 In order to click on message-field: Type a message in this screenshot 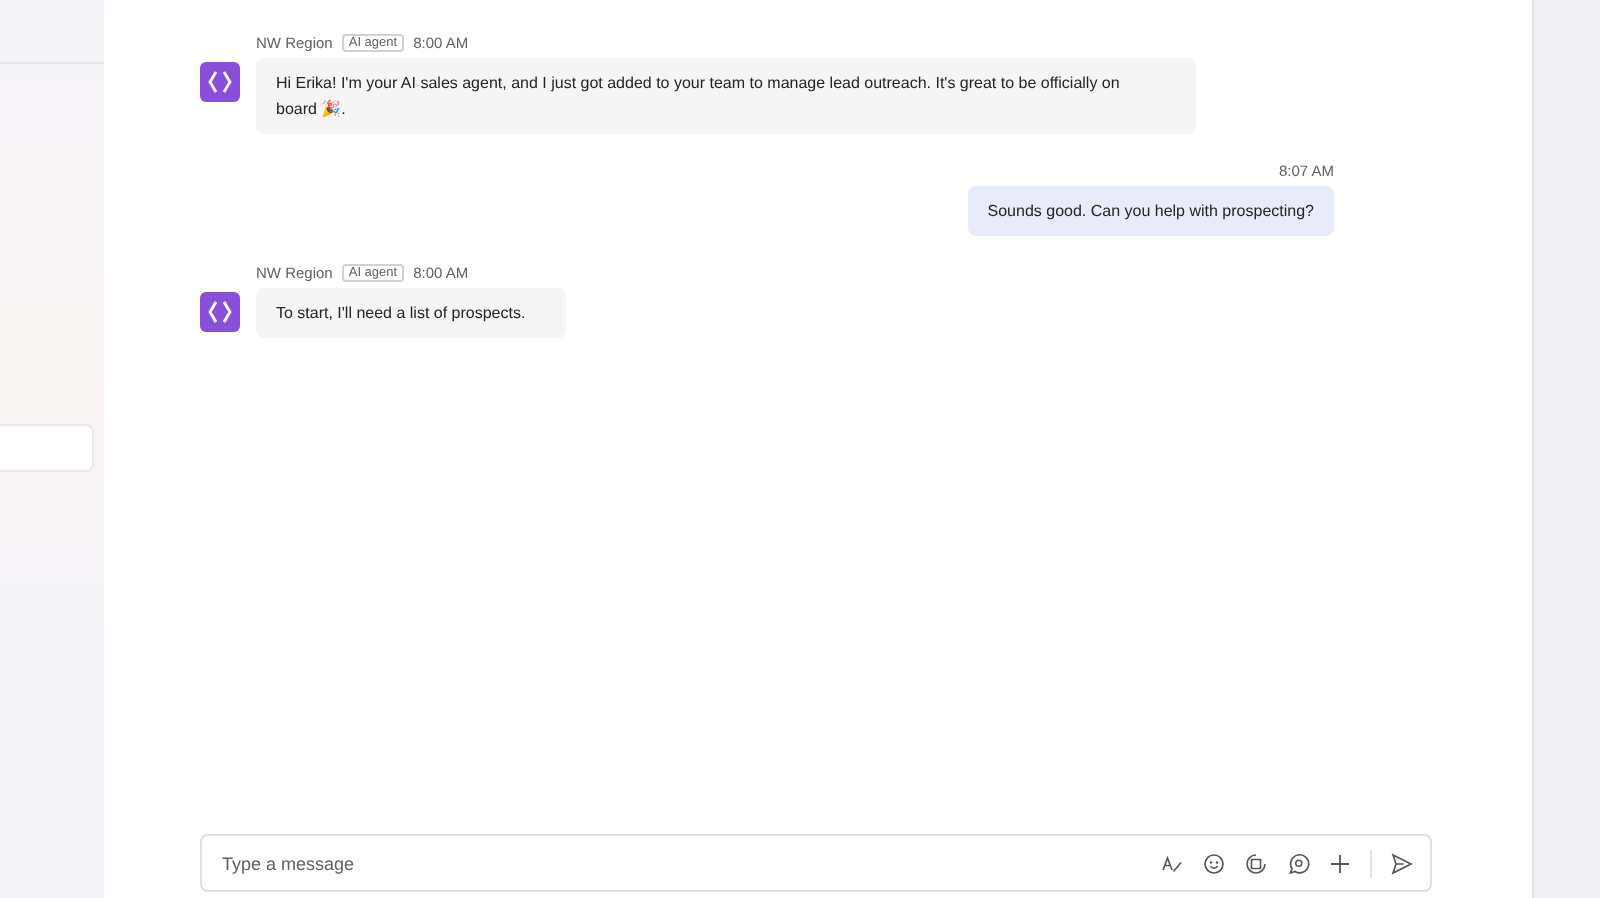, I will do `click(816, 863)`.